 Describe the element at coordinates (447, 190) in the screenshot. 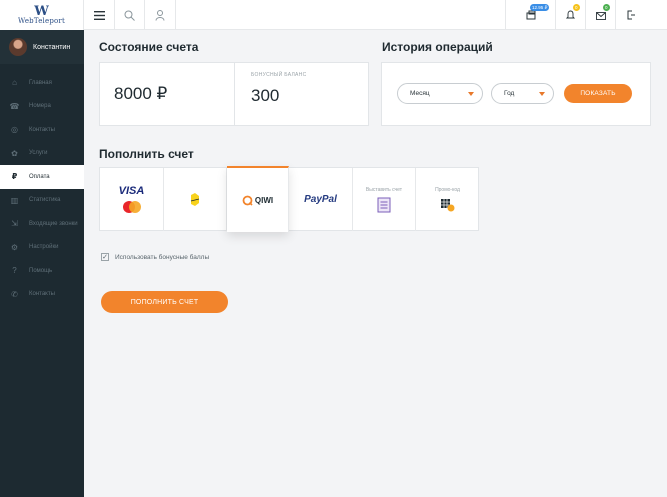

I see `promo-label: Промо-код` at that location.